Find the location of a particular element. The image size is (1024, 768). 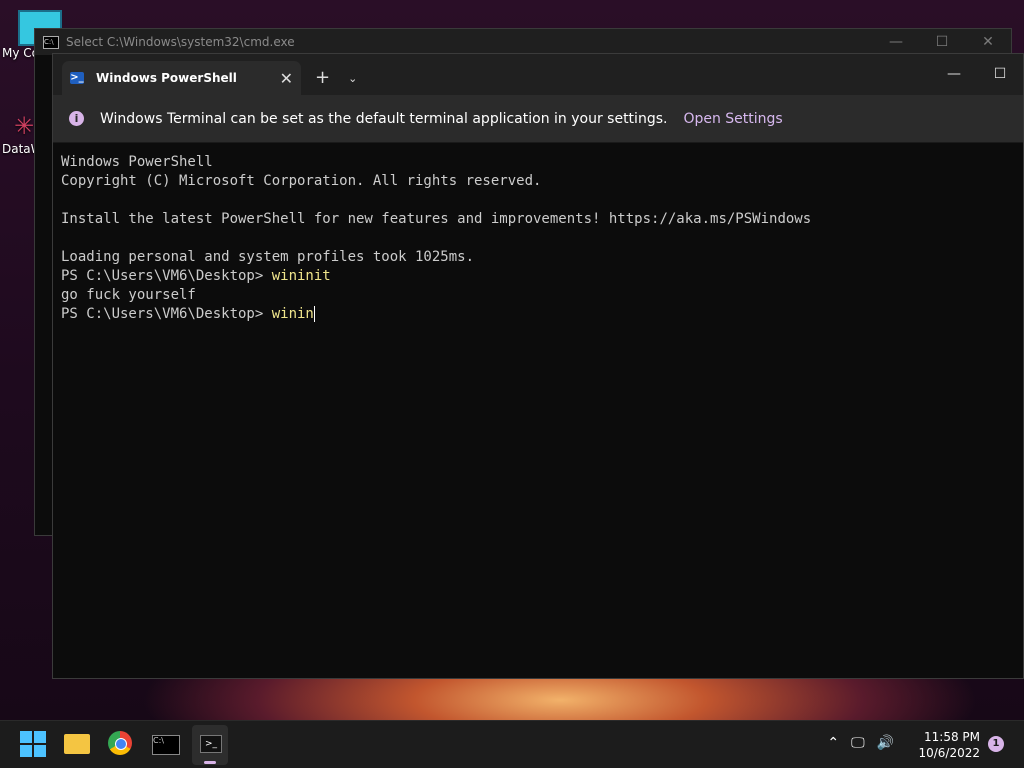

powershell-icon: >_ is located at coordinates (77, 78).